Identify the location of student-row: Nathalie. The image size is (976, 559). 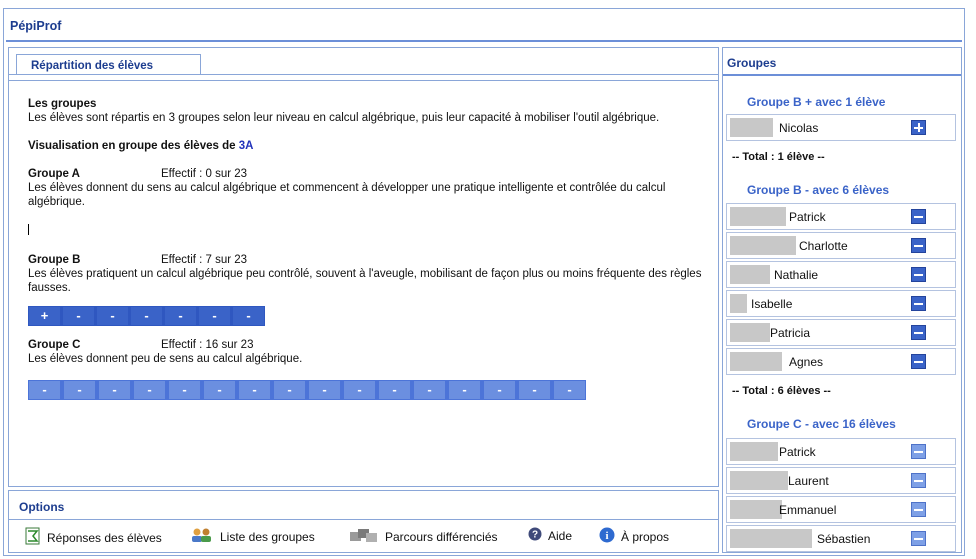
(841, 274).